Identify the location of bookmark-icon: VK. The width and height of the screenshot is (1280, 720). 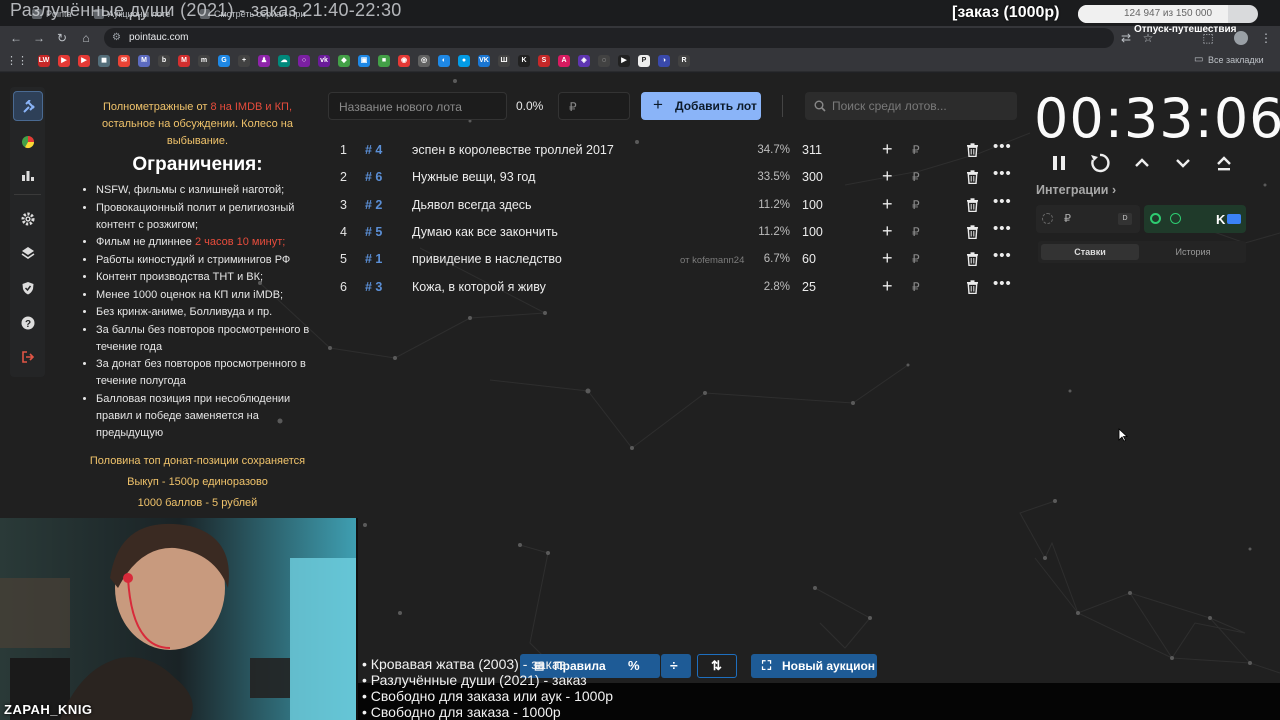
(484, 61).